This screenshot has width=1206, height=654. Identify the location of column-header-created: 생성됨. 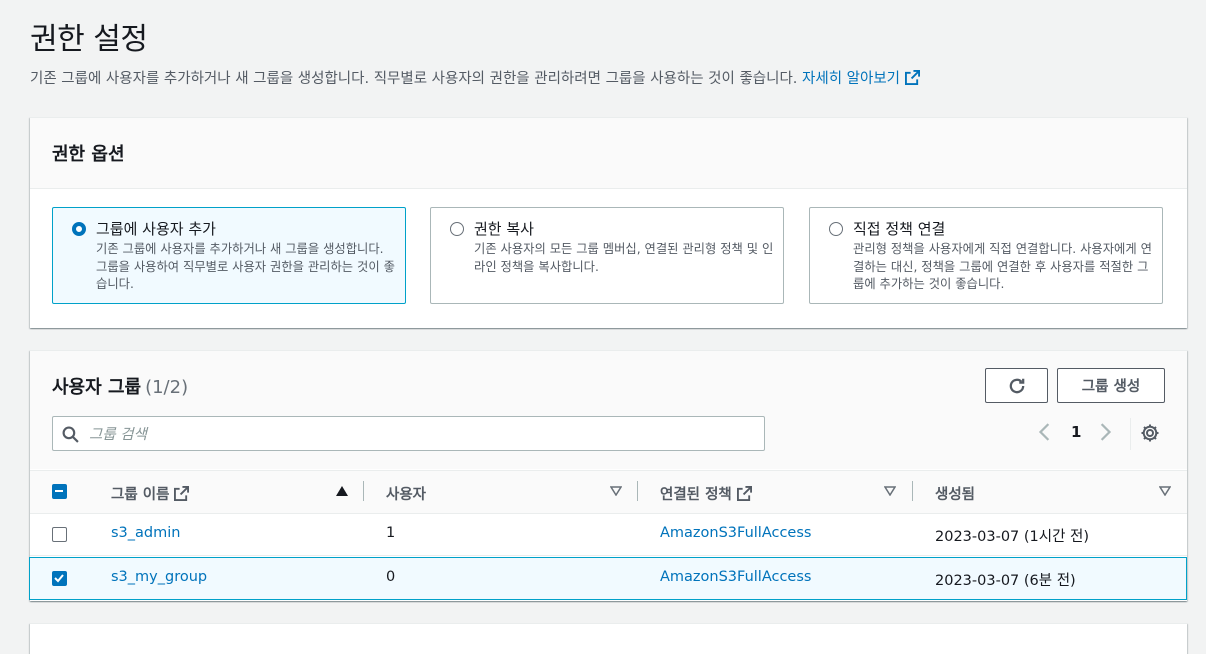
(955, 493).